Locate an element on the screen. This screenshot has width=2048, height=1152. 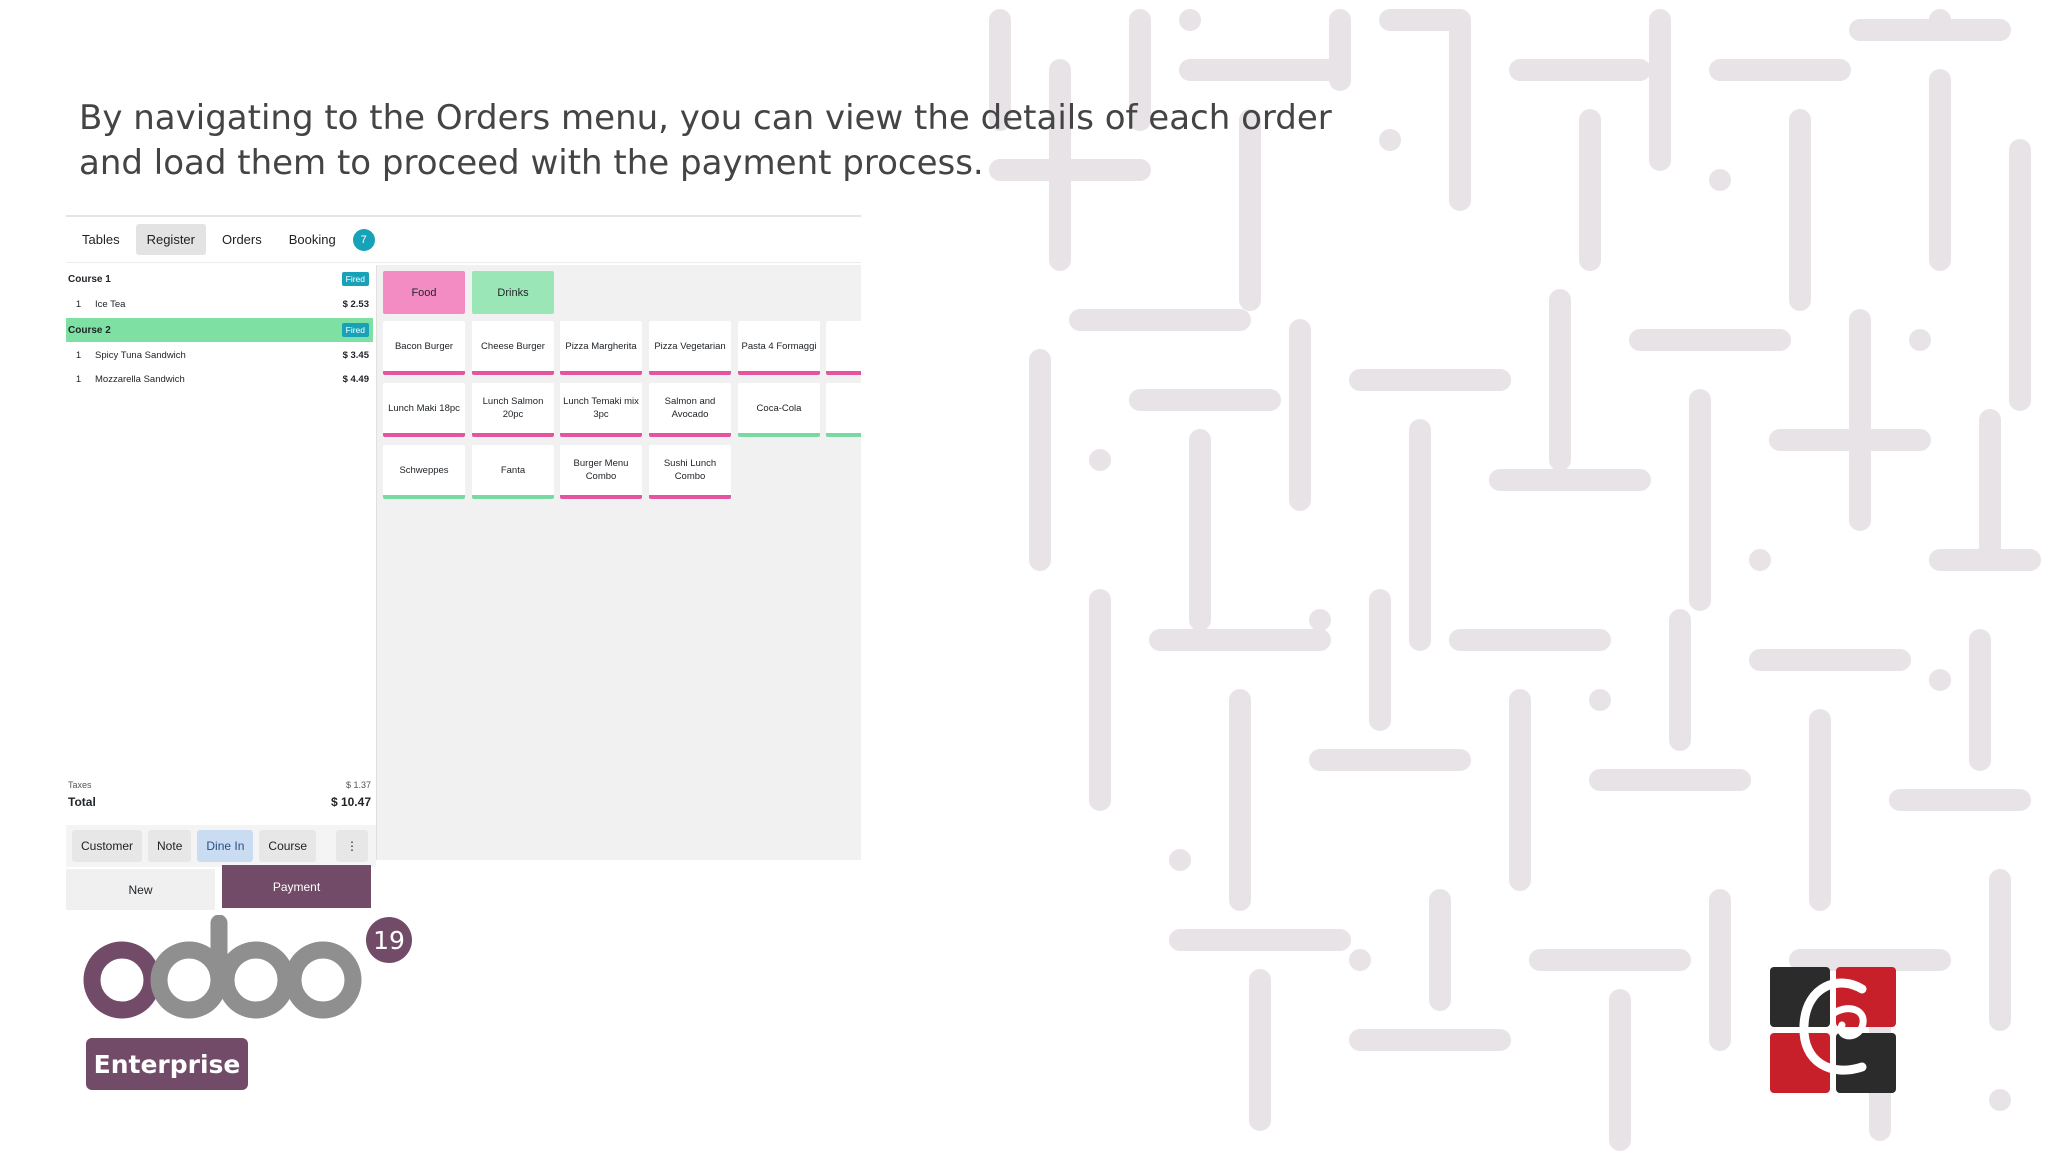
cybrosys-logo is located at coordinates (1833, 1030).